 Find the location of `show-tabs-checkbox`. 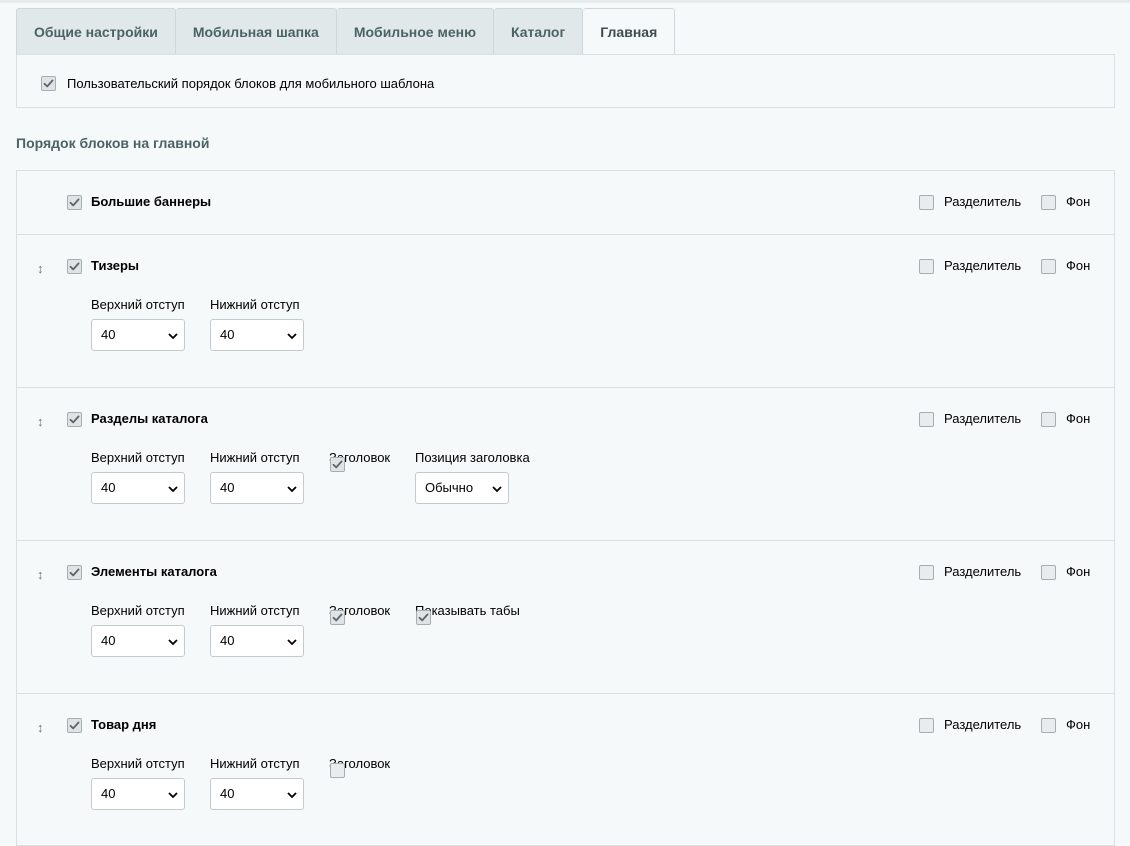

show-tabs-checkbox is located at coordinates (423, 617).